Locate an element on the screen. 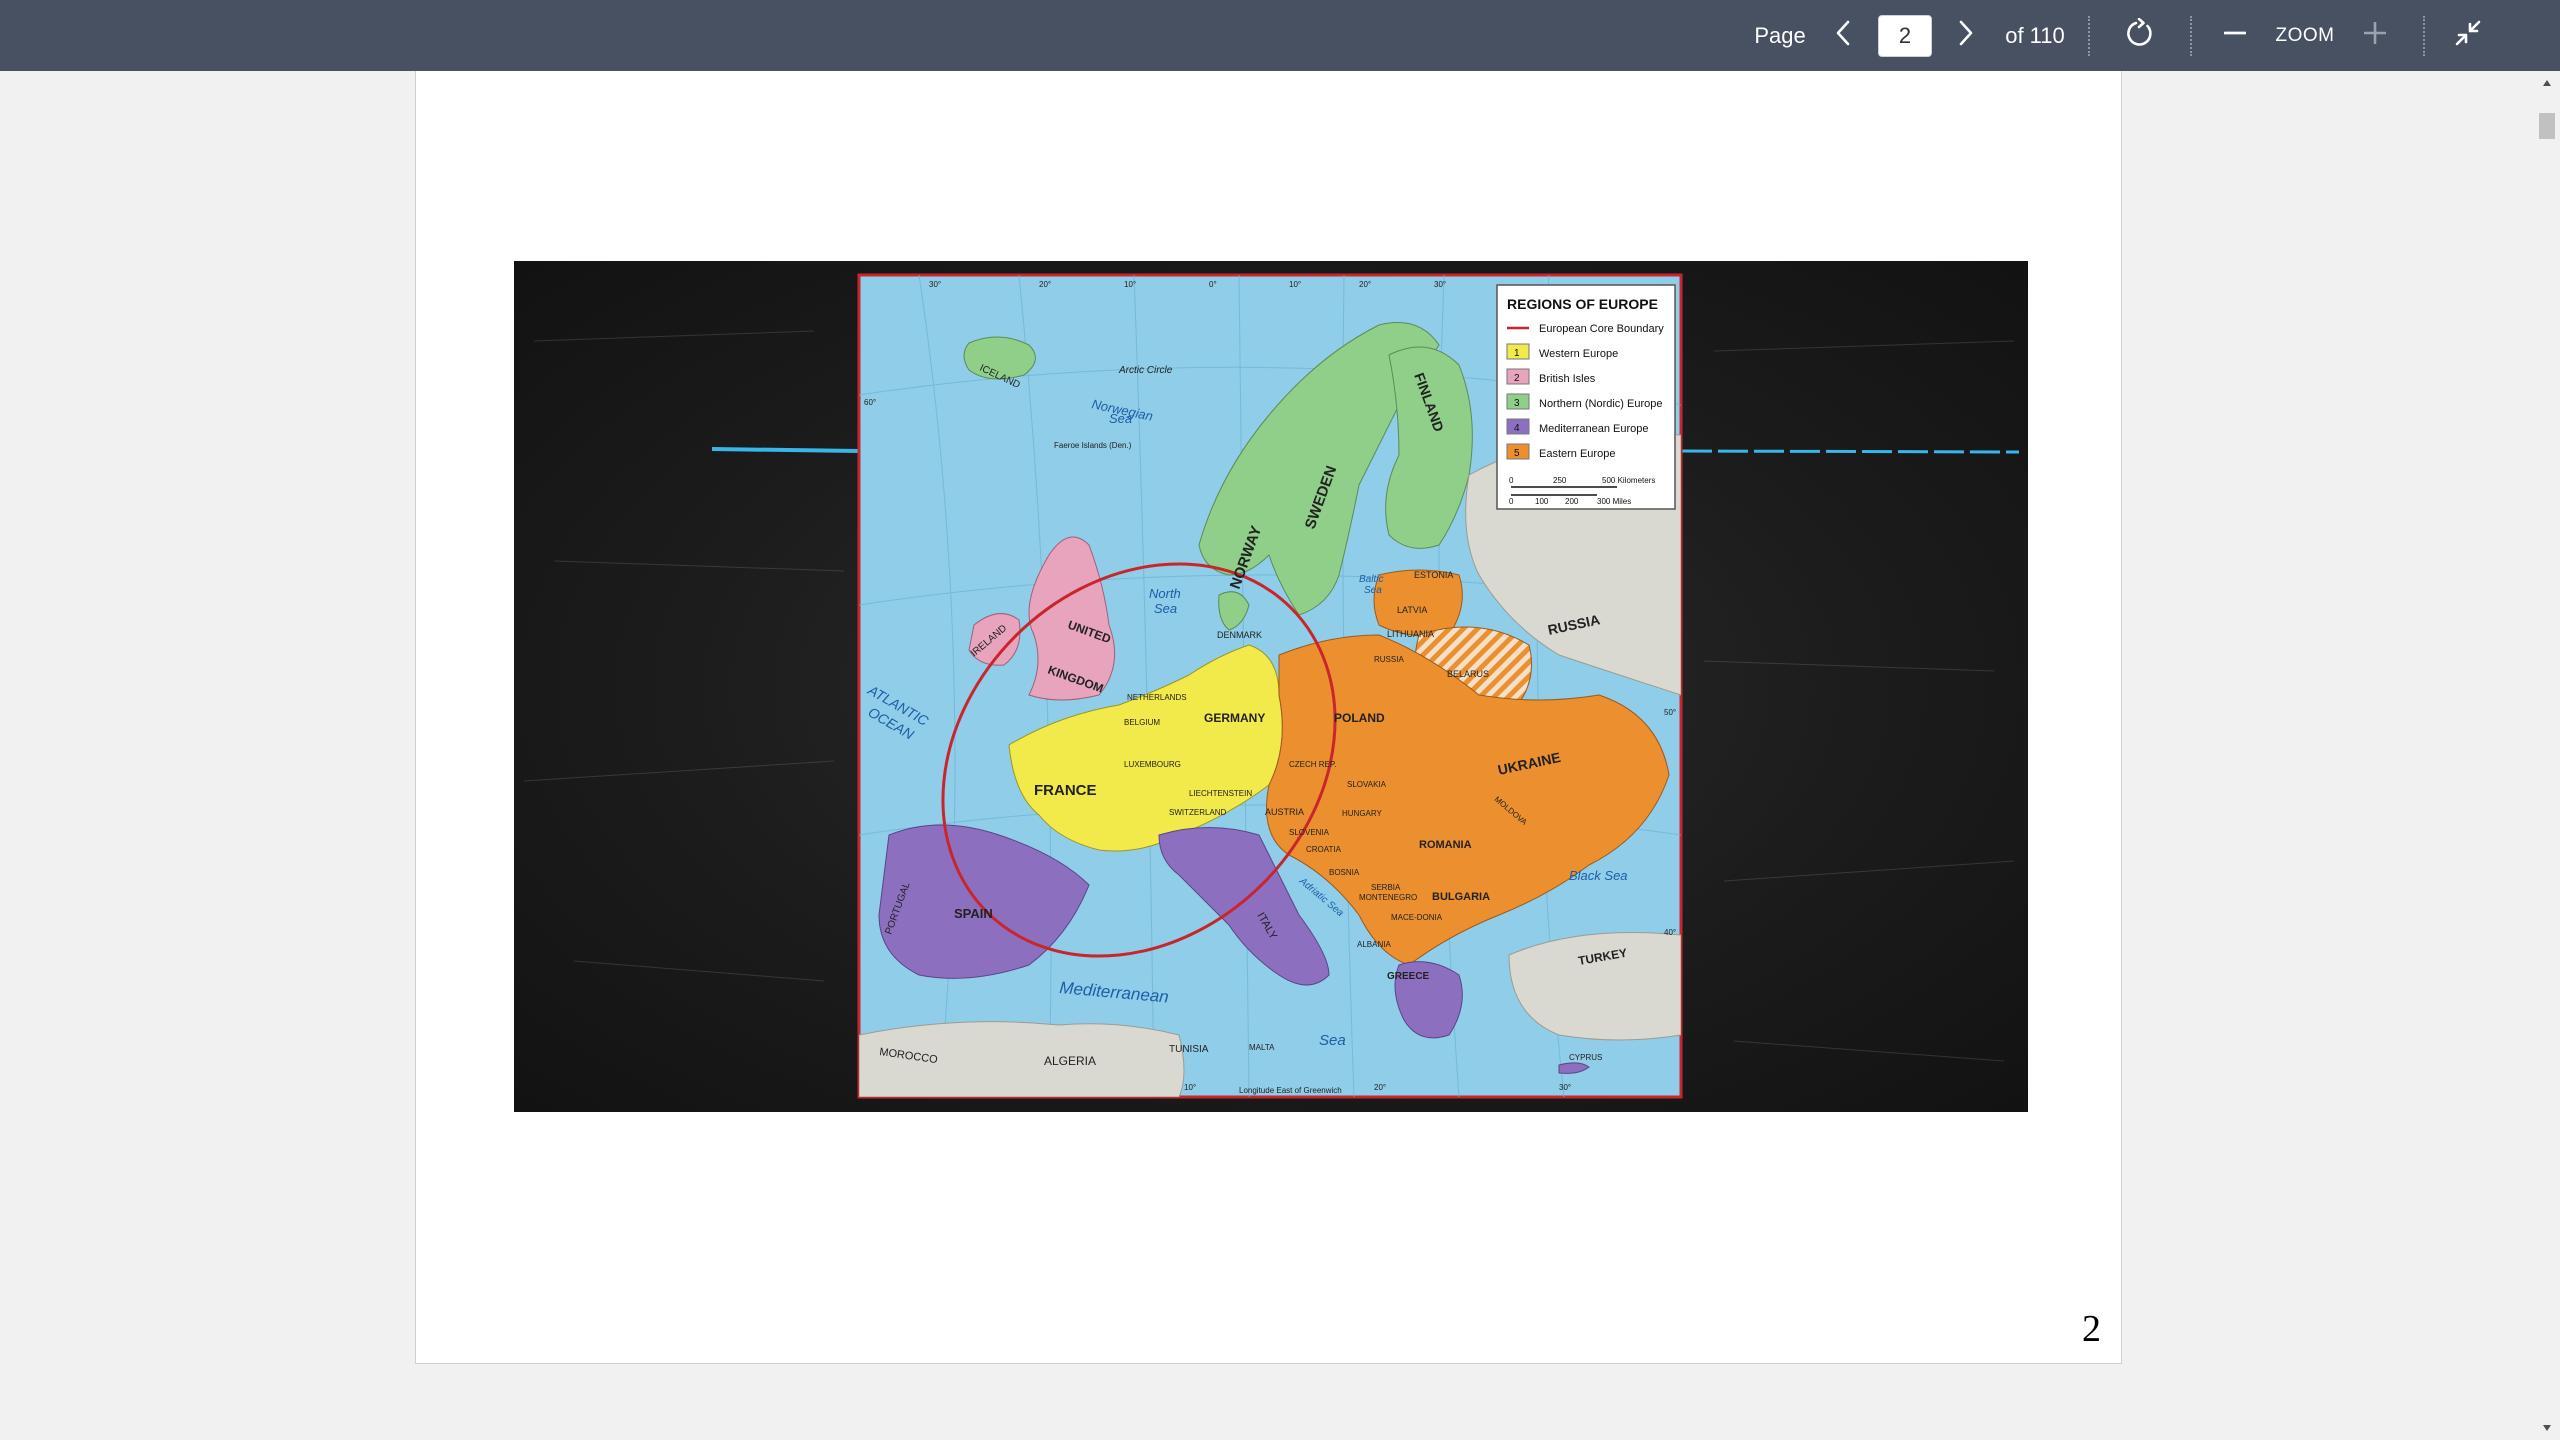 This screenshot has width=2560, height=1440. scroll-down-button is located at coordinates (2547, 1428).